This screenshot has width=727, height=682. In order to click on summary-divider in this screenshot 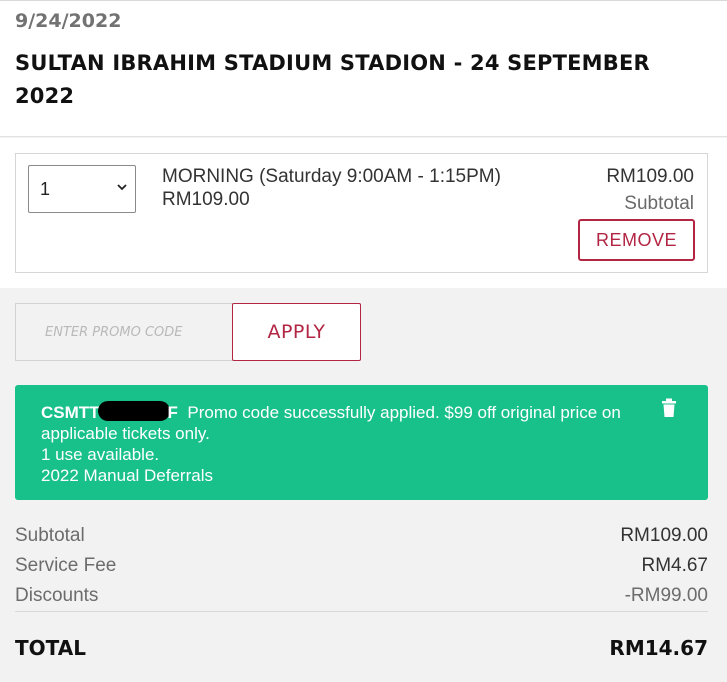, I will do `click(361, 611)`.